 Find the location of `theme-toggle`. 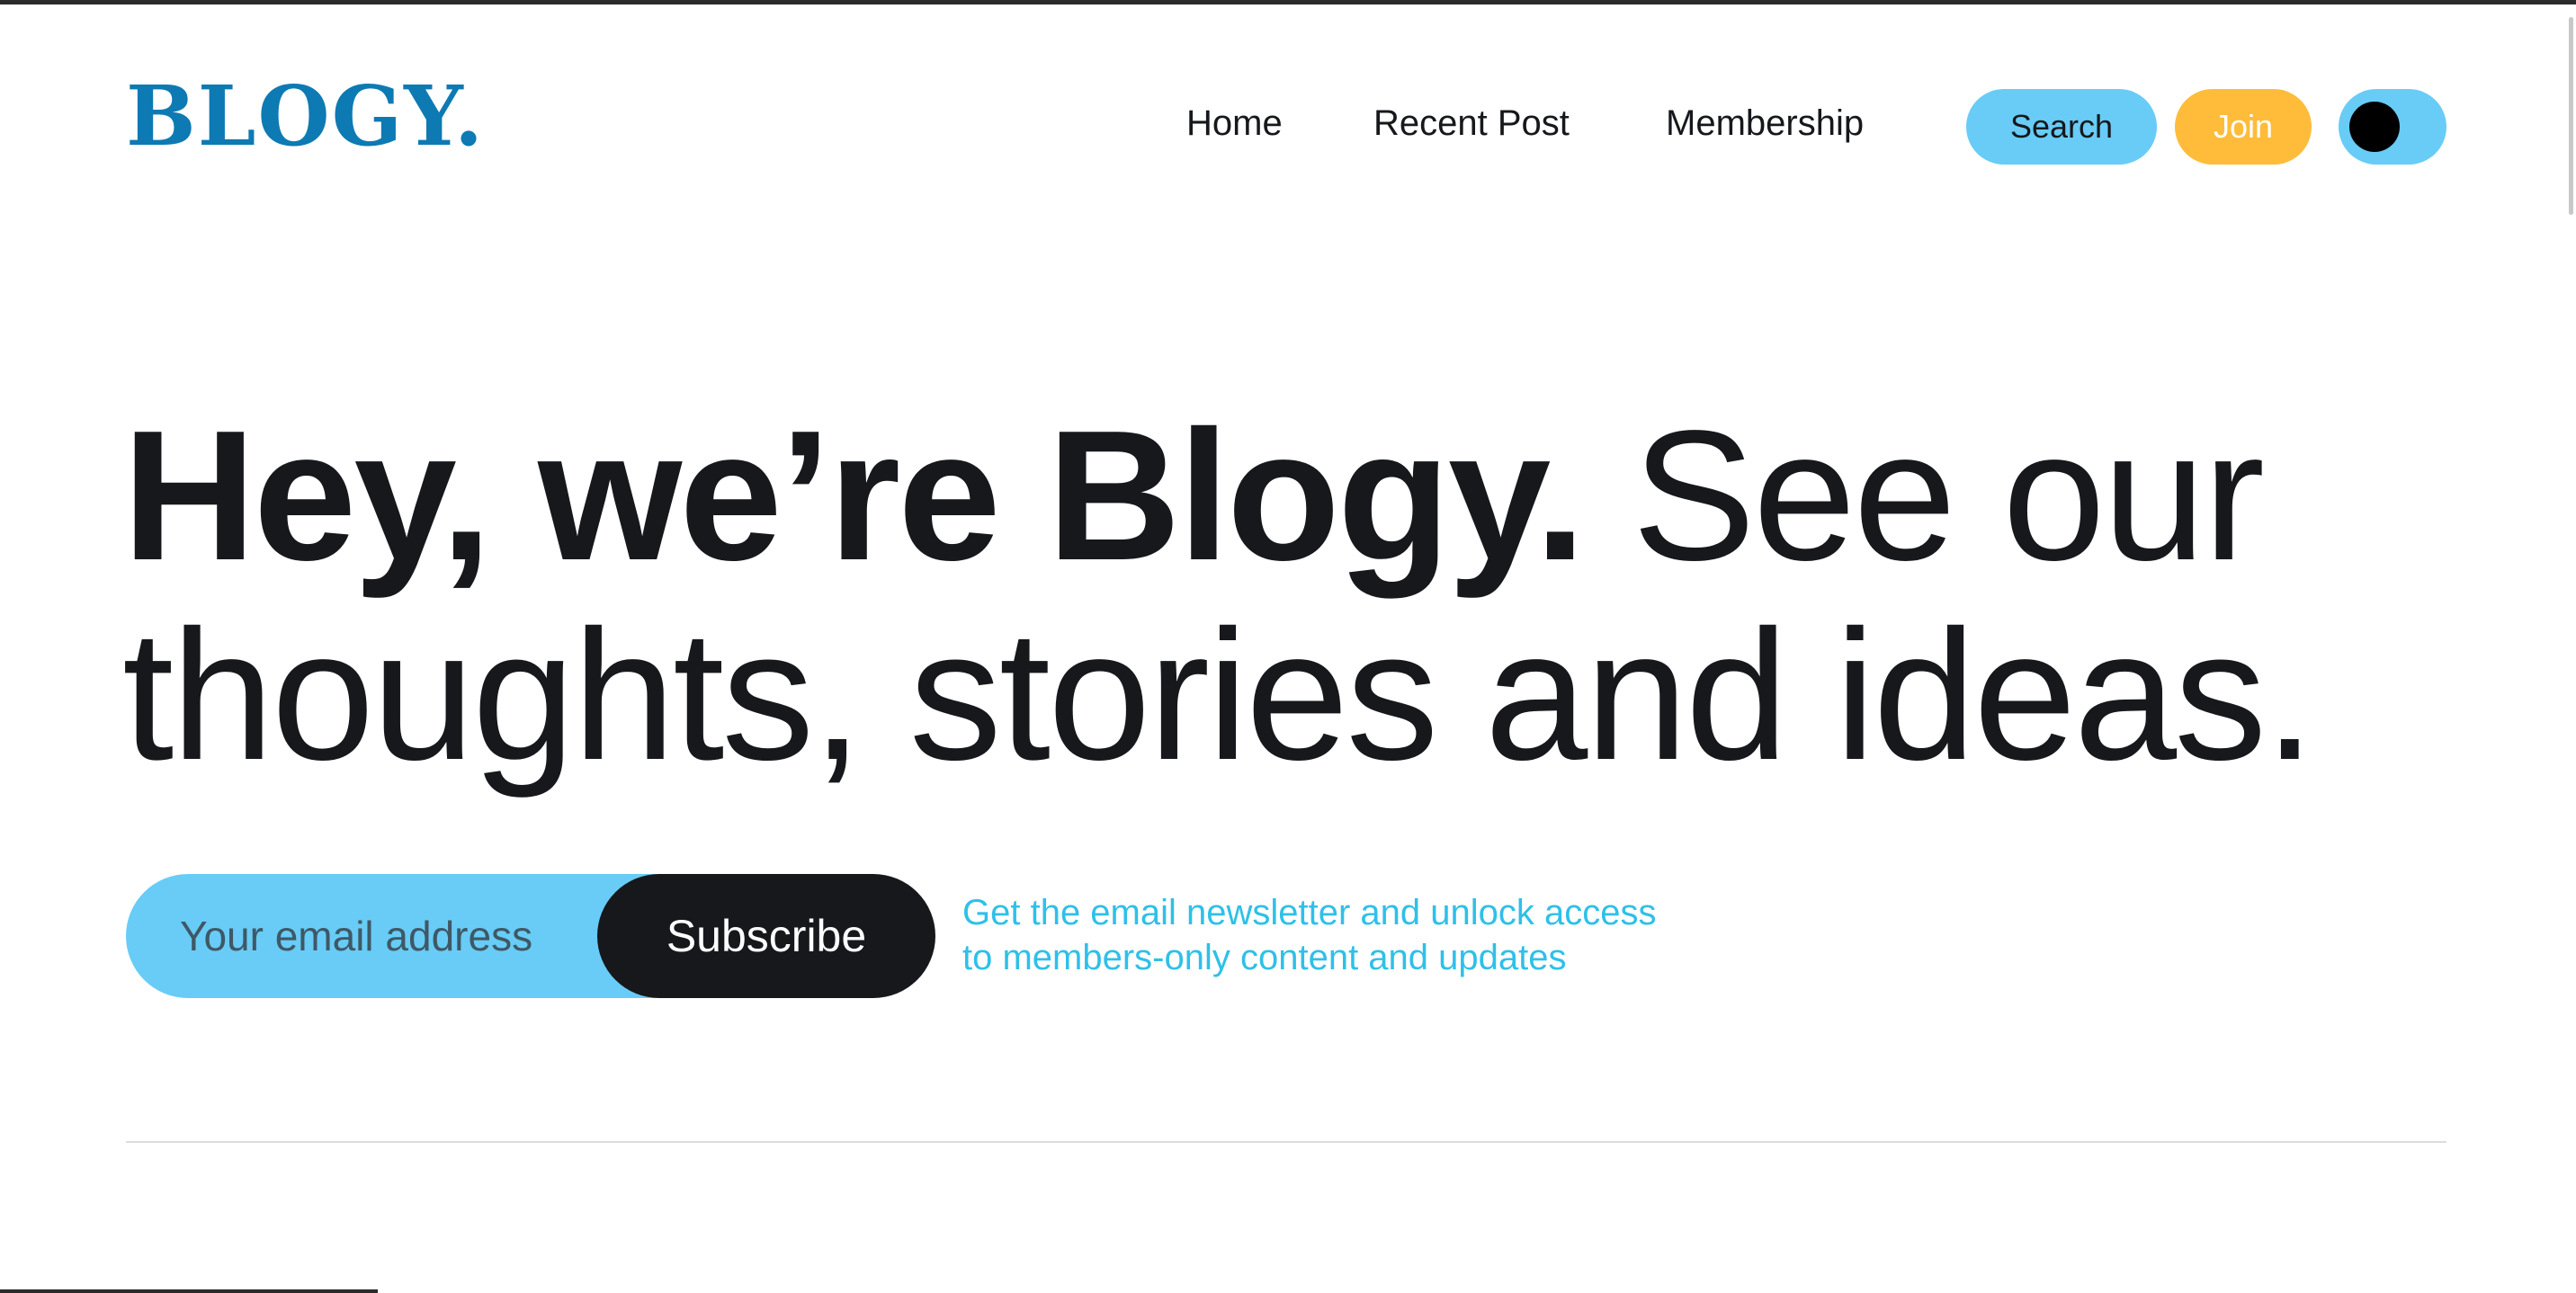

theme-toggle is located at coordinates (2392, 127).